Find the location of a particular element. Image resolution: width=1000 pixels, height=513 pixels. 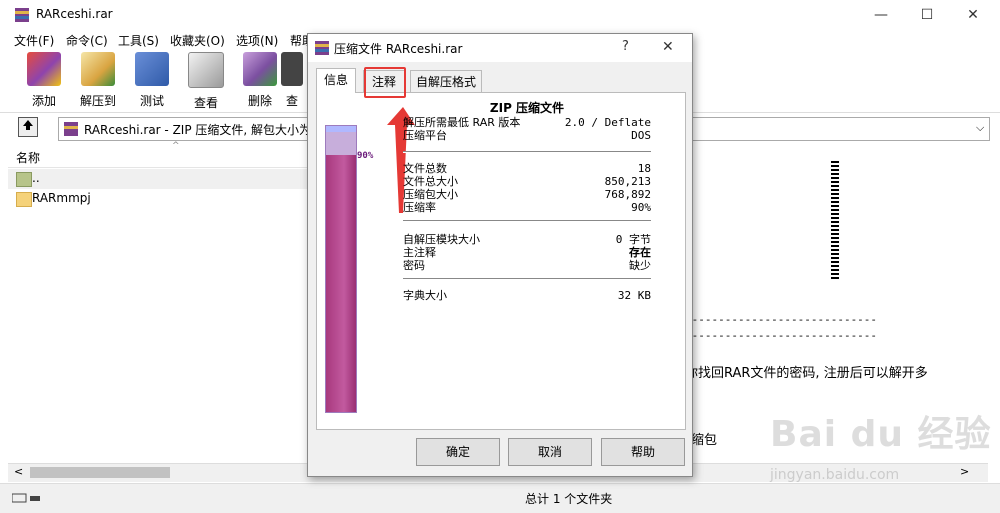

list-item: RARmmpj is located at coordinates (178, 199).